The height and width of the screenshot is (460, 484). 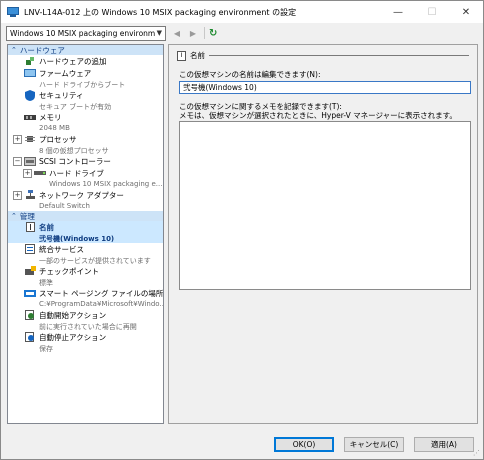 I want to click on hardware-item-value: セキュア ブートが有効, so click(x=75, y=107).